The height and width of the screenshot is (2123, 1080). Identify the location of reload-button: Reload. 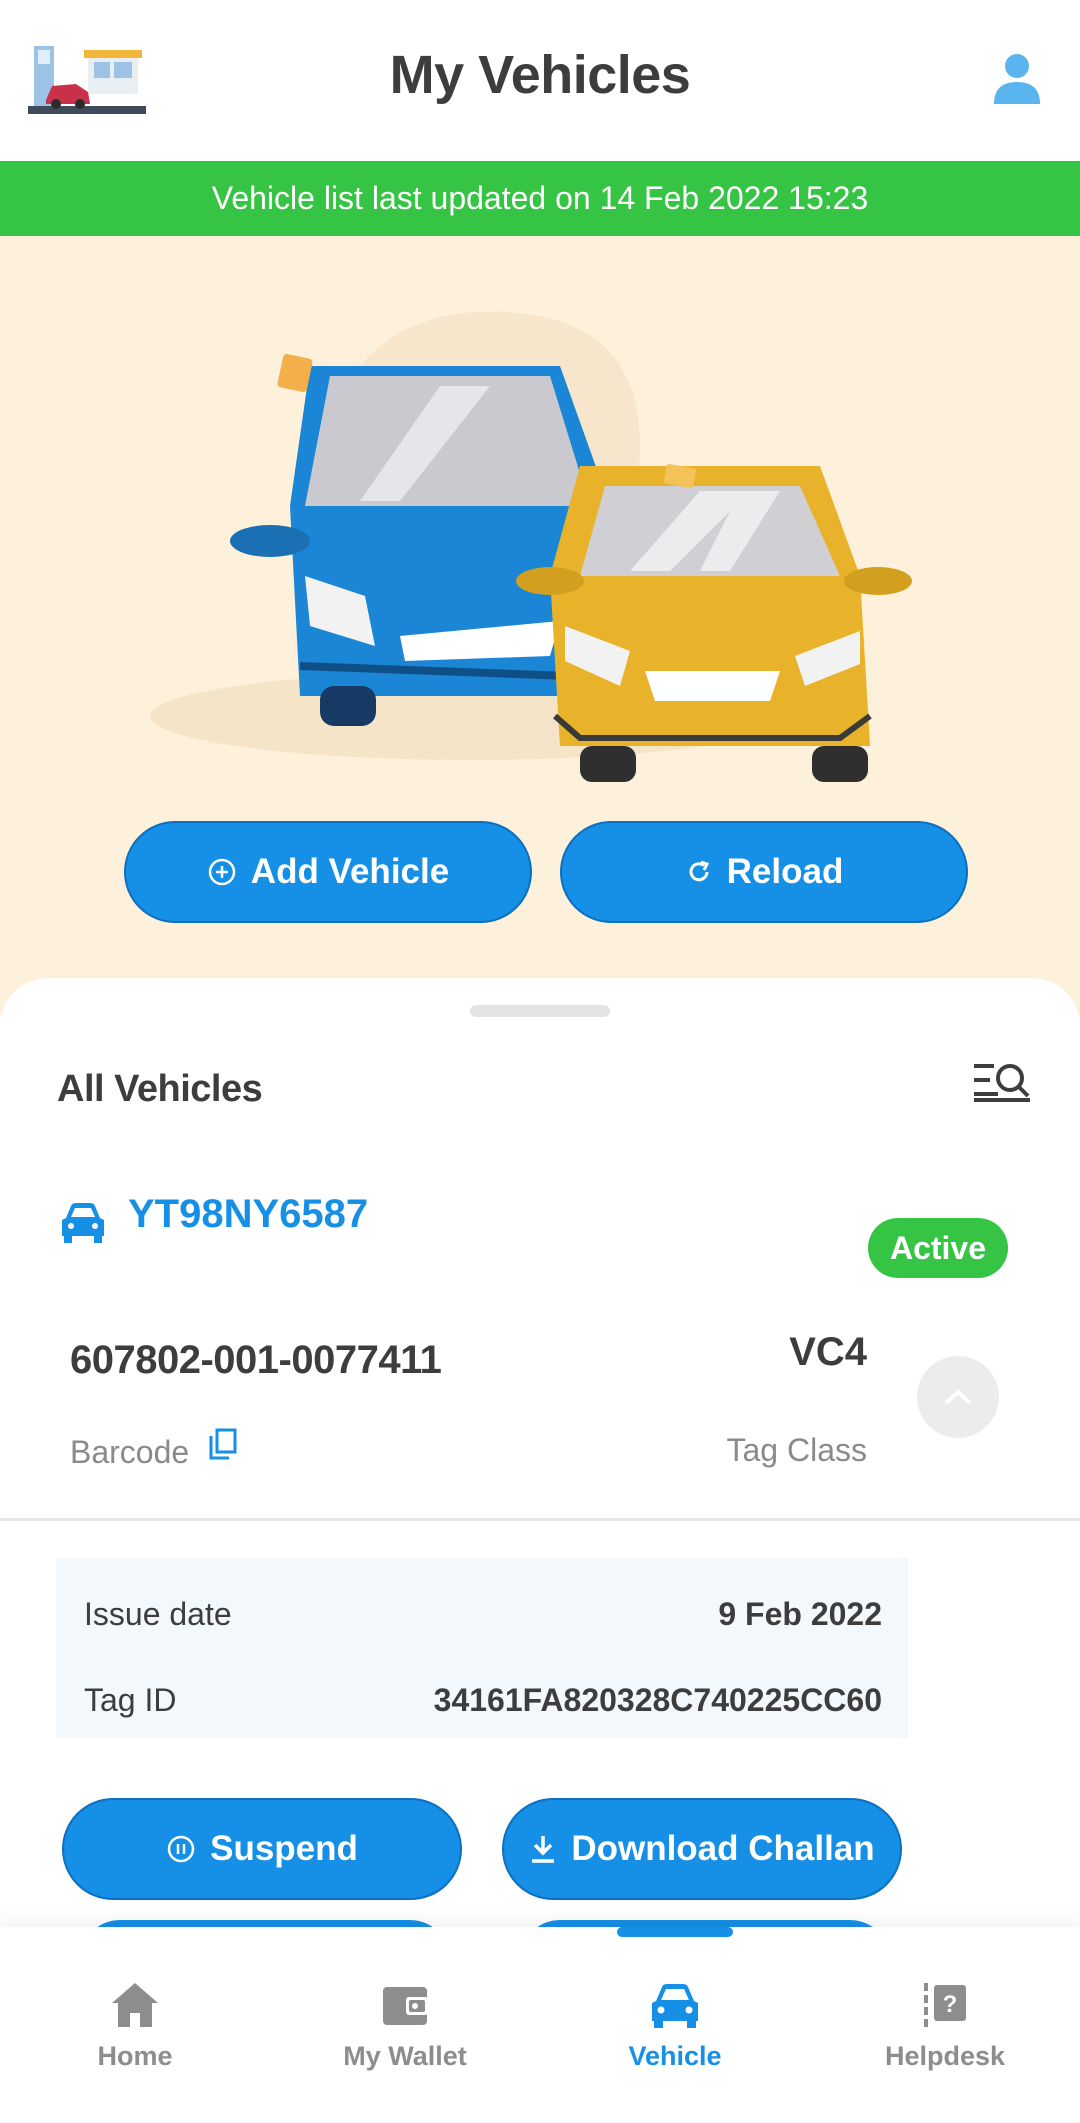
(764, 872).